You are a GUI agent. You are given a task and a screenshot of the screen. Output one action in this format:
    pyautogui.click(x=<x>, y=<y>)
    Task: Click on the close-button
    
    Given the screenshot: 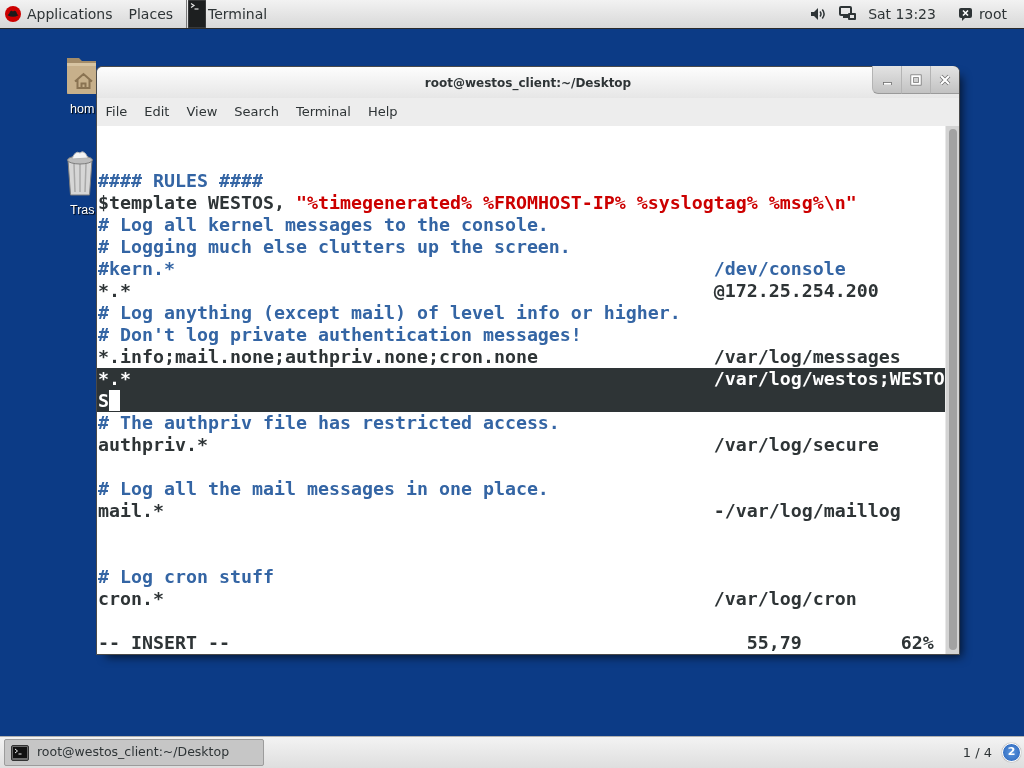 What is the action you would take?
    pyautogui.click(x=944, y=80)
    